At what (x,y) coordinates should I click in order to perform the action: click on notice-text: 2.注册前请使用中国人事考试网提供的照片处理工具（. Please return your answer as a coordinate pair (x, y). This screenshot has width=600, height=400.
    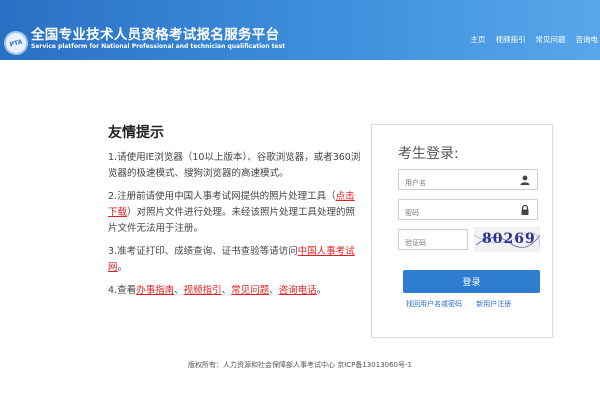
    Looking at the image, I should click on (222, 196).